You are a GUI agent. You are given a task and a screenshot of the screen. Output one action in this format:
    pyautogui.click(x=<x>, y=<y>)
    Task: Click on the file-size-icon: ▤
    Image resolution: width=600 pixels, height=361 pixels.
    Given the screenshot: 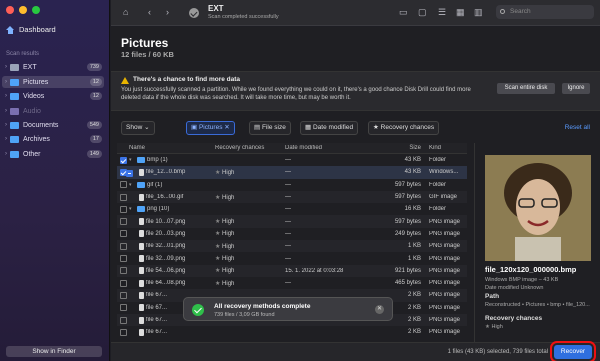 What is the action you would take?
    pyautogui.click(x=257, y=127)
    